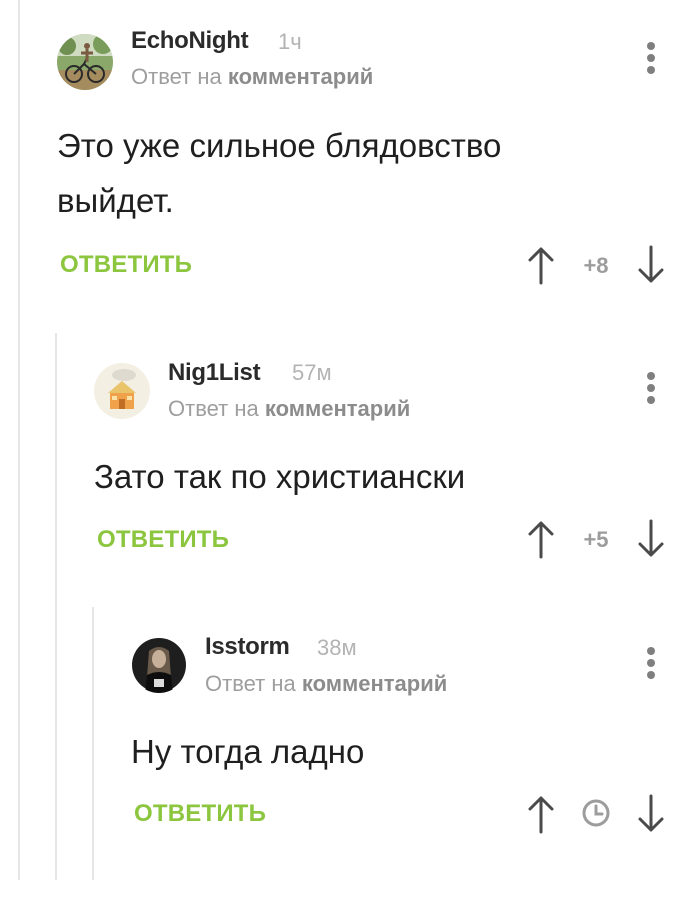 This screenshot has height=900, width=700. What do you see at coordinates (247, 647) in the screenshot?
I see `author-name: Isstorm` at bounding box center [247, 647].